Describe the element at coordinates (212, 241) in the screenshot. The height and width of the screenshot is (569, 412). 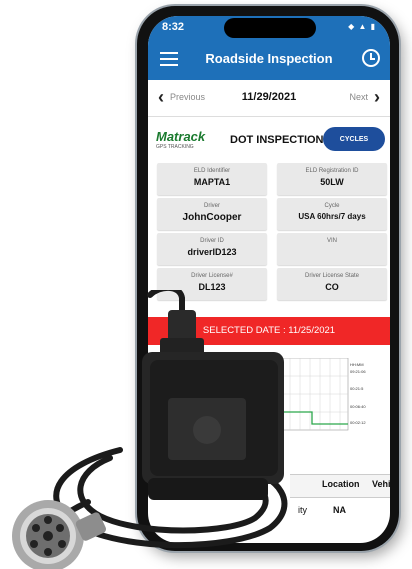
I see `card-label: Driver ID` at that location.